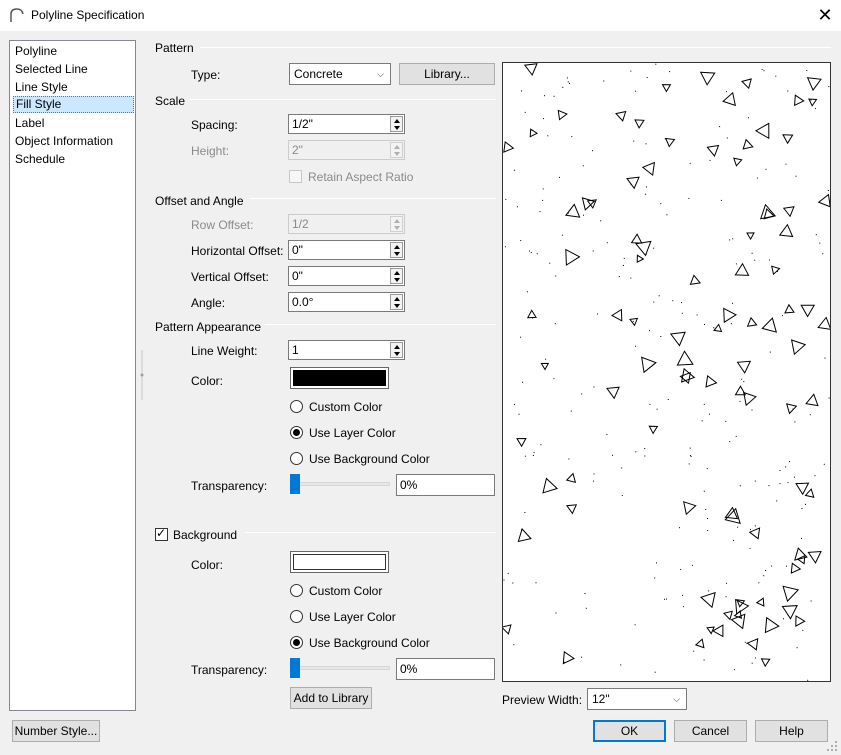 The width and height of the screenshot is (841, 755). What do you see at coordinates (73, 51) in the screenshot?
I see `nav-item-polyline: Polyline` at bounding box center [73, 51].